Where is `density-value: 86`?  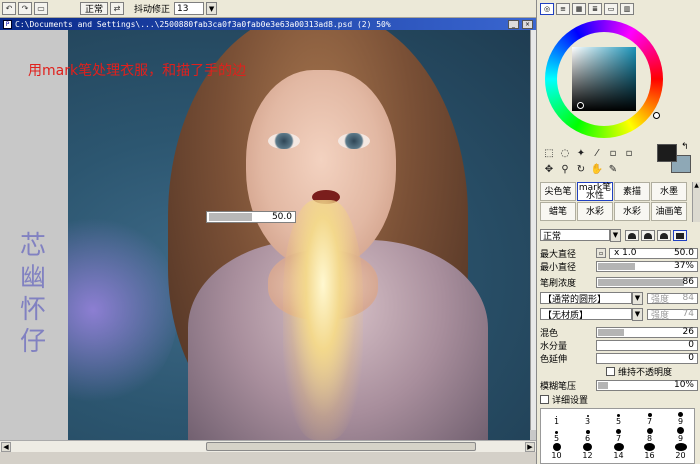
density-value: 86 is located at coordinates (688, 282).